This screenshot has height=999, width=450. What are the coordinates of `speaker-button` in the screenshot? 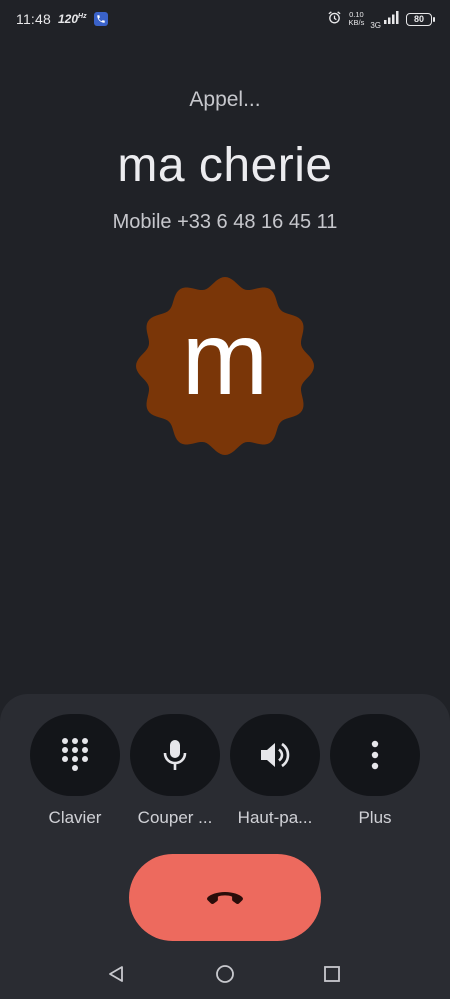 It's located at (275, 755).